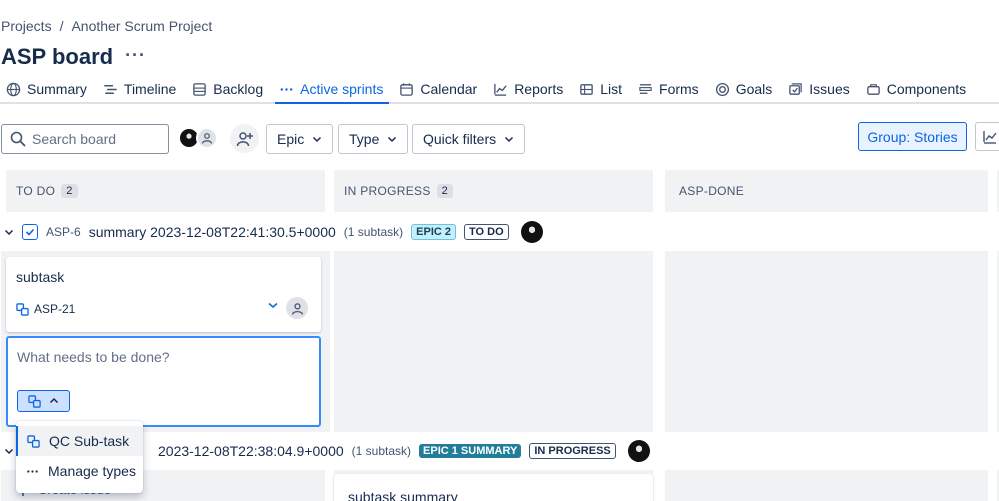  What do you see at coordinates (141, 26) in the screenshot?
I see `breadcrumb-project-link: Another Scrum Project` at bounding box center [141, 26].